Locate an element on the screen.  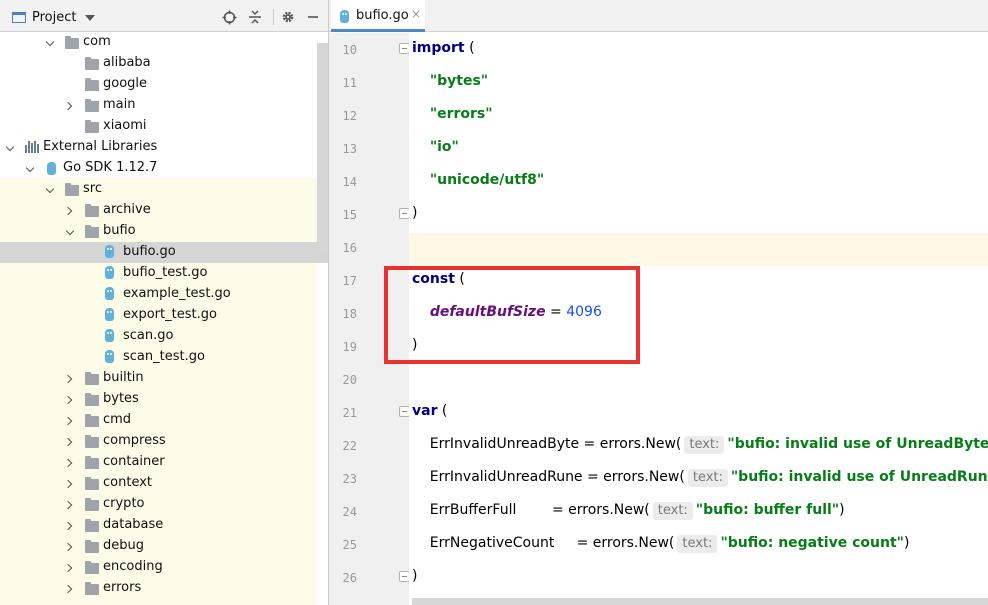
editor-horizontal-scrollbar is located at coordinates (700, 601).